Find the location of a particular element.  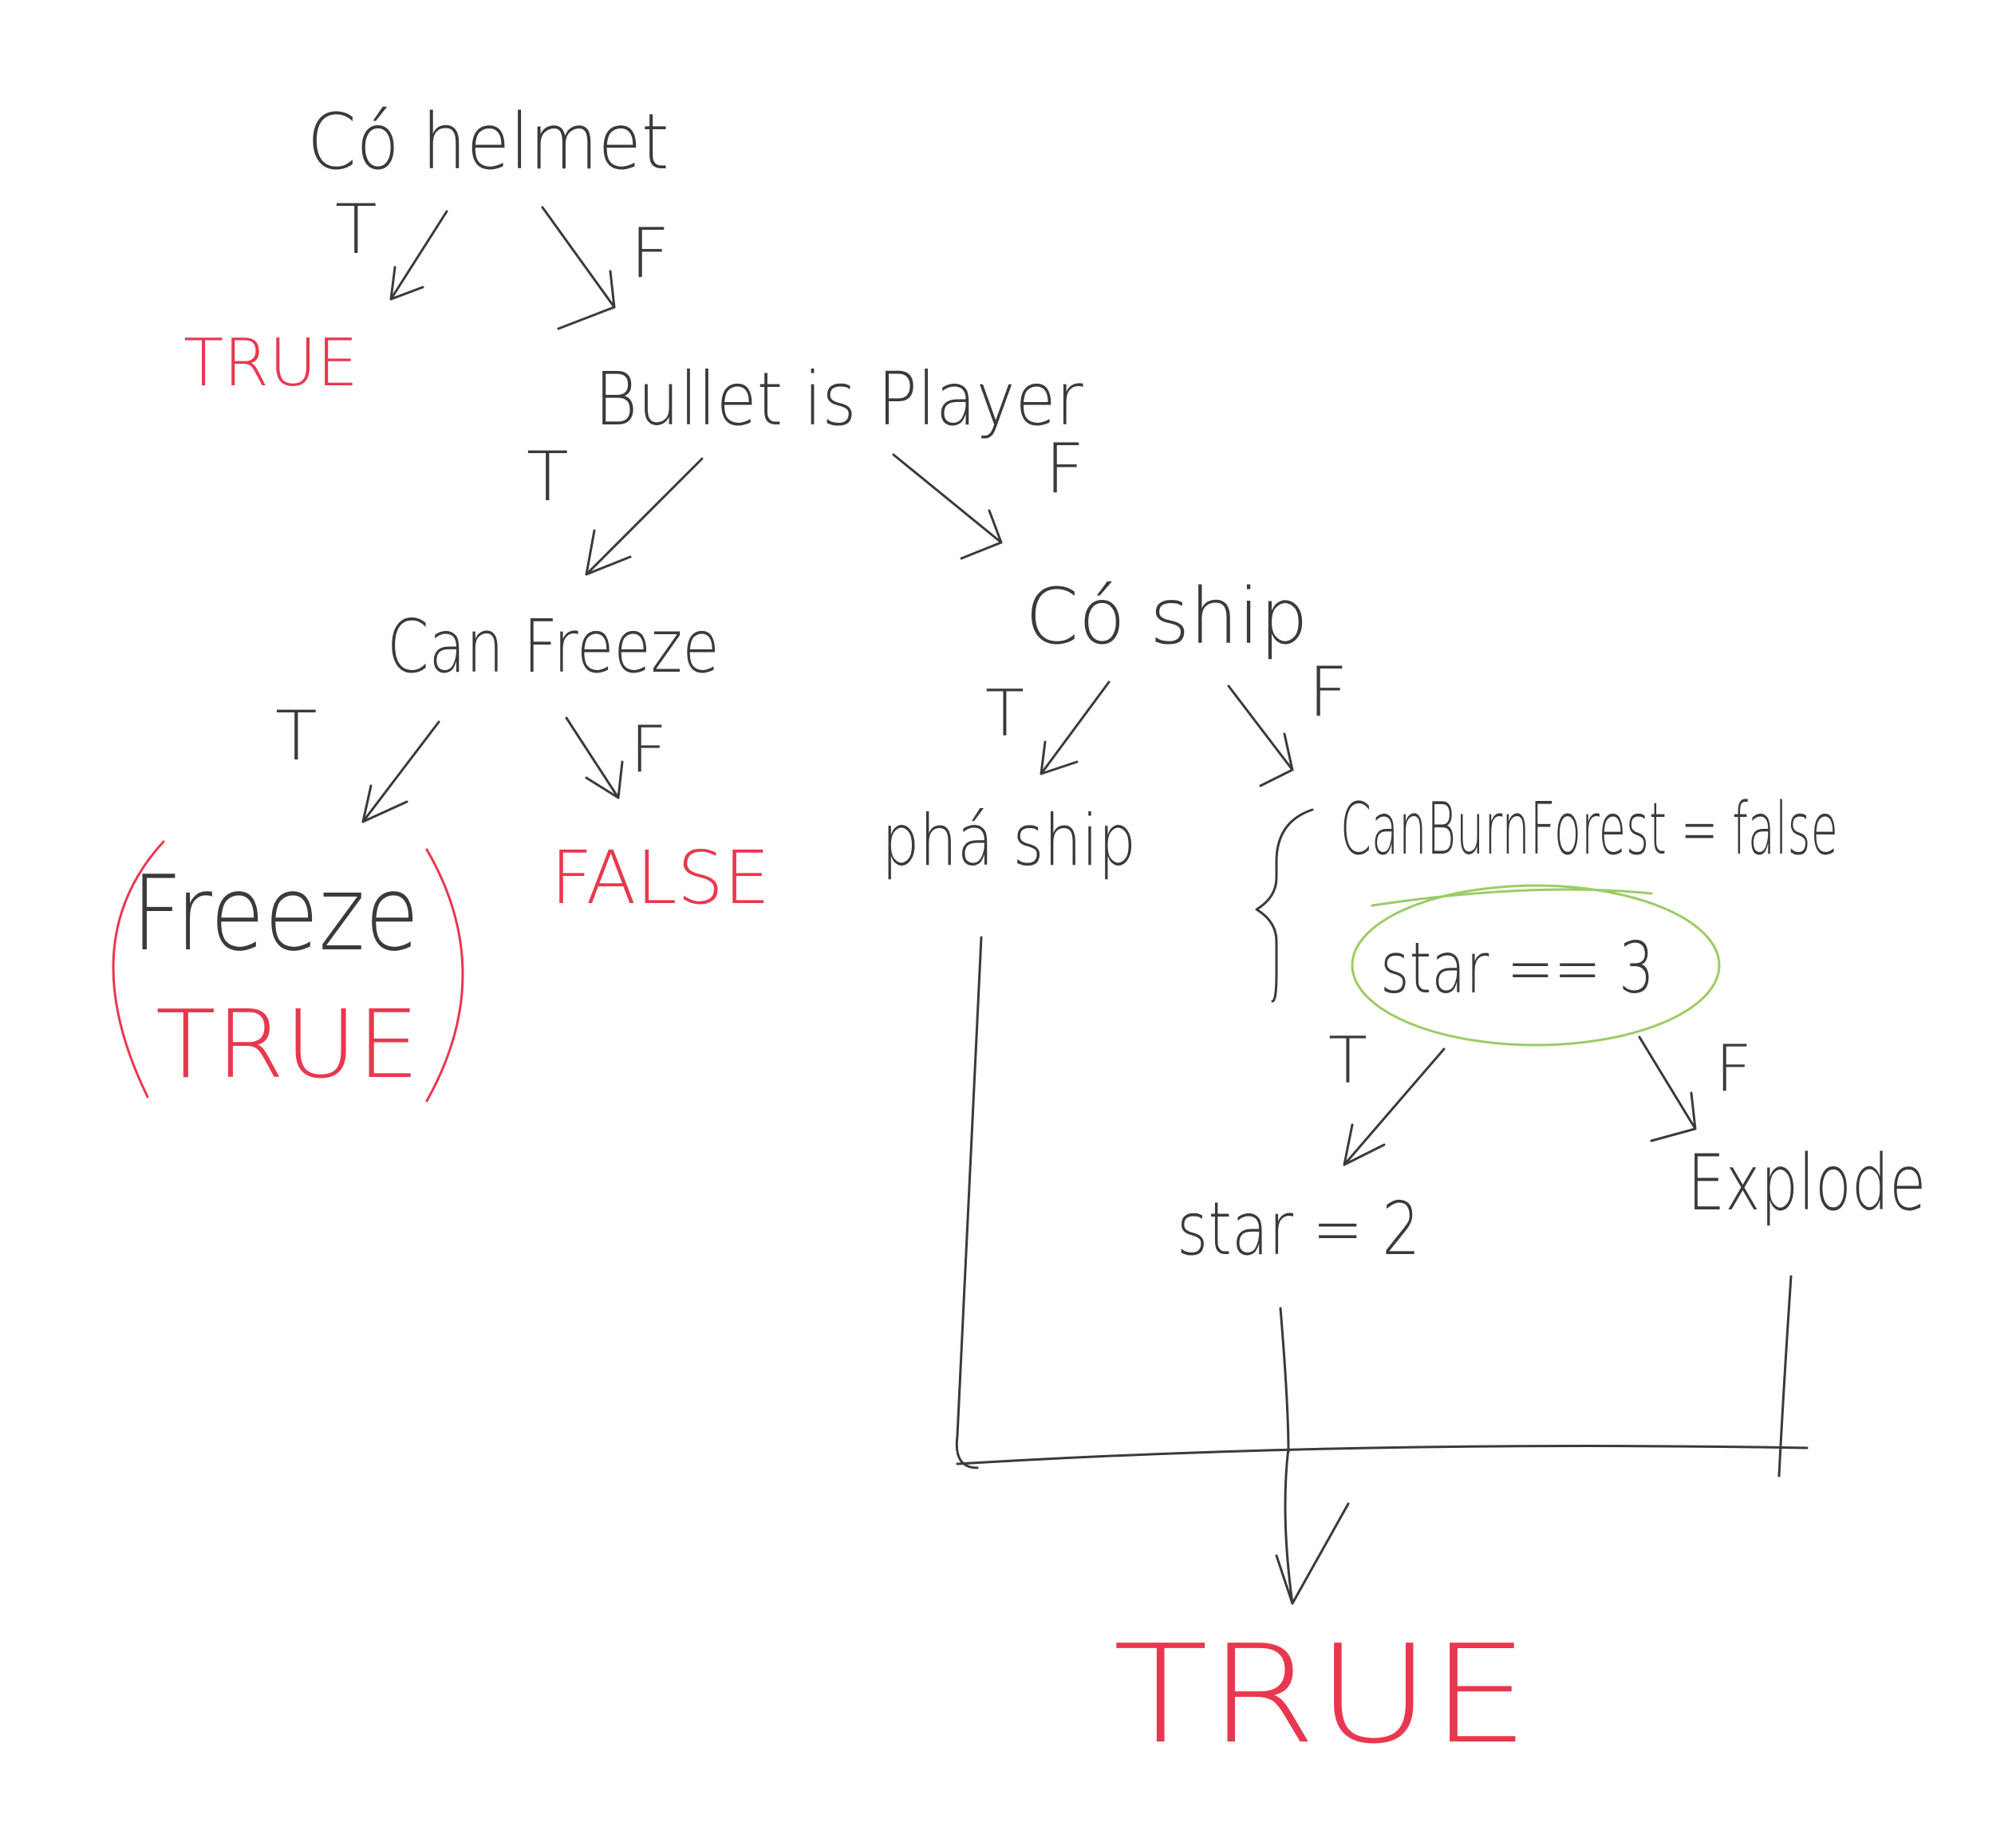

branch-ship-t: T is located at coordinates (1005, 713).